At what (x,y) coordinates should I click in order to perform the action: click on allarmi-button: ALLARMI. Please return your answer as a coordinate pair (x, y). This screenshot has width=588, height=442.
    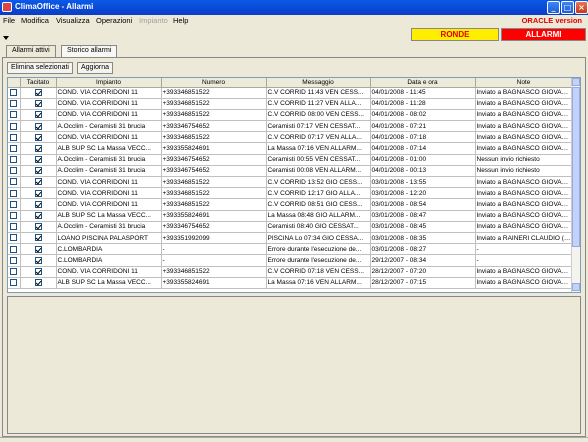
    Looking at the image, I should click on (543, 34).